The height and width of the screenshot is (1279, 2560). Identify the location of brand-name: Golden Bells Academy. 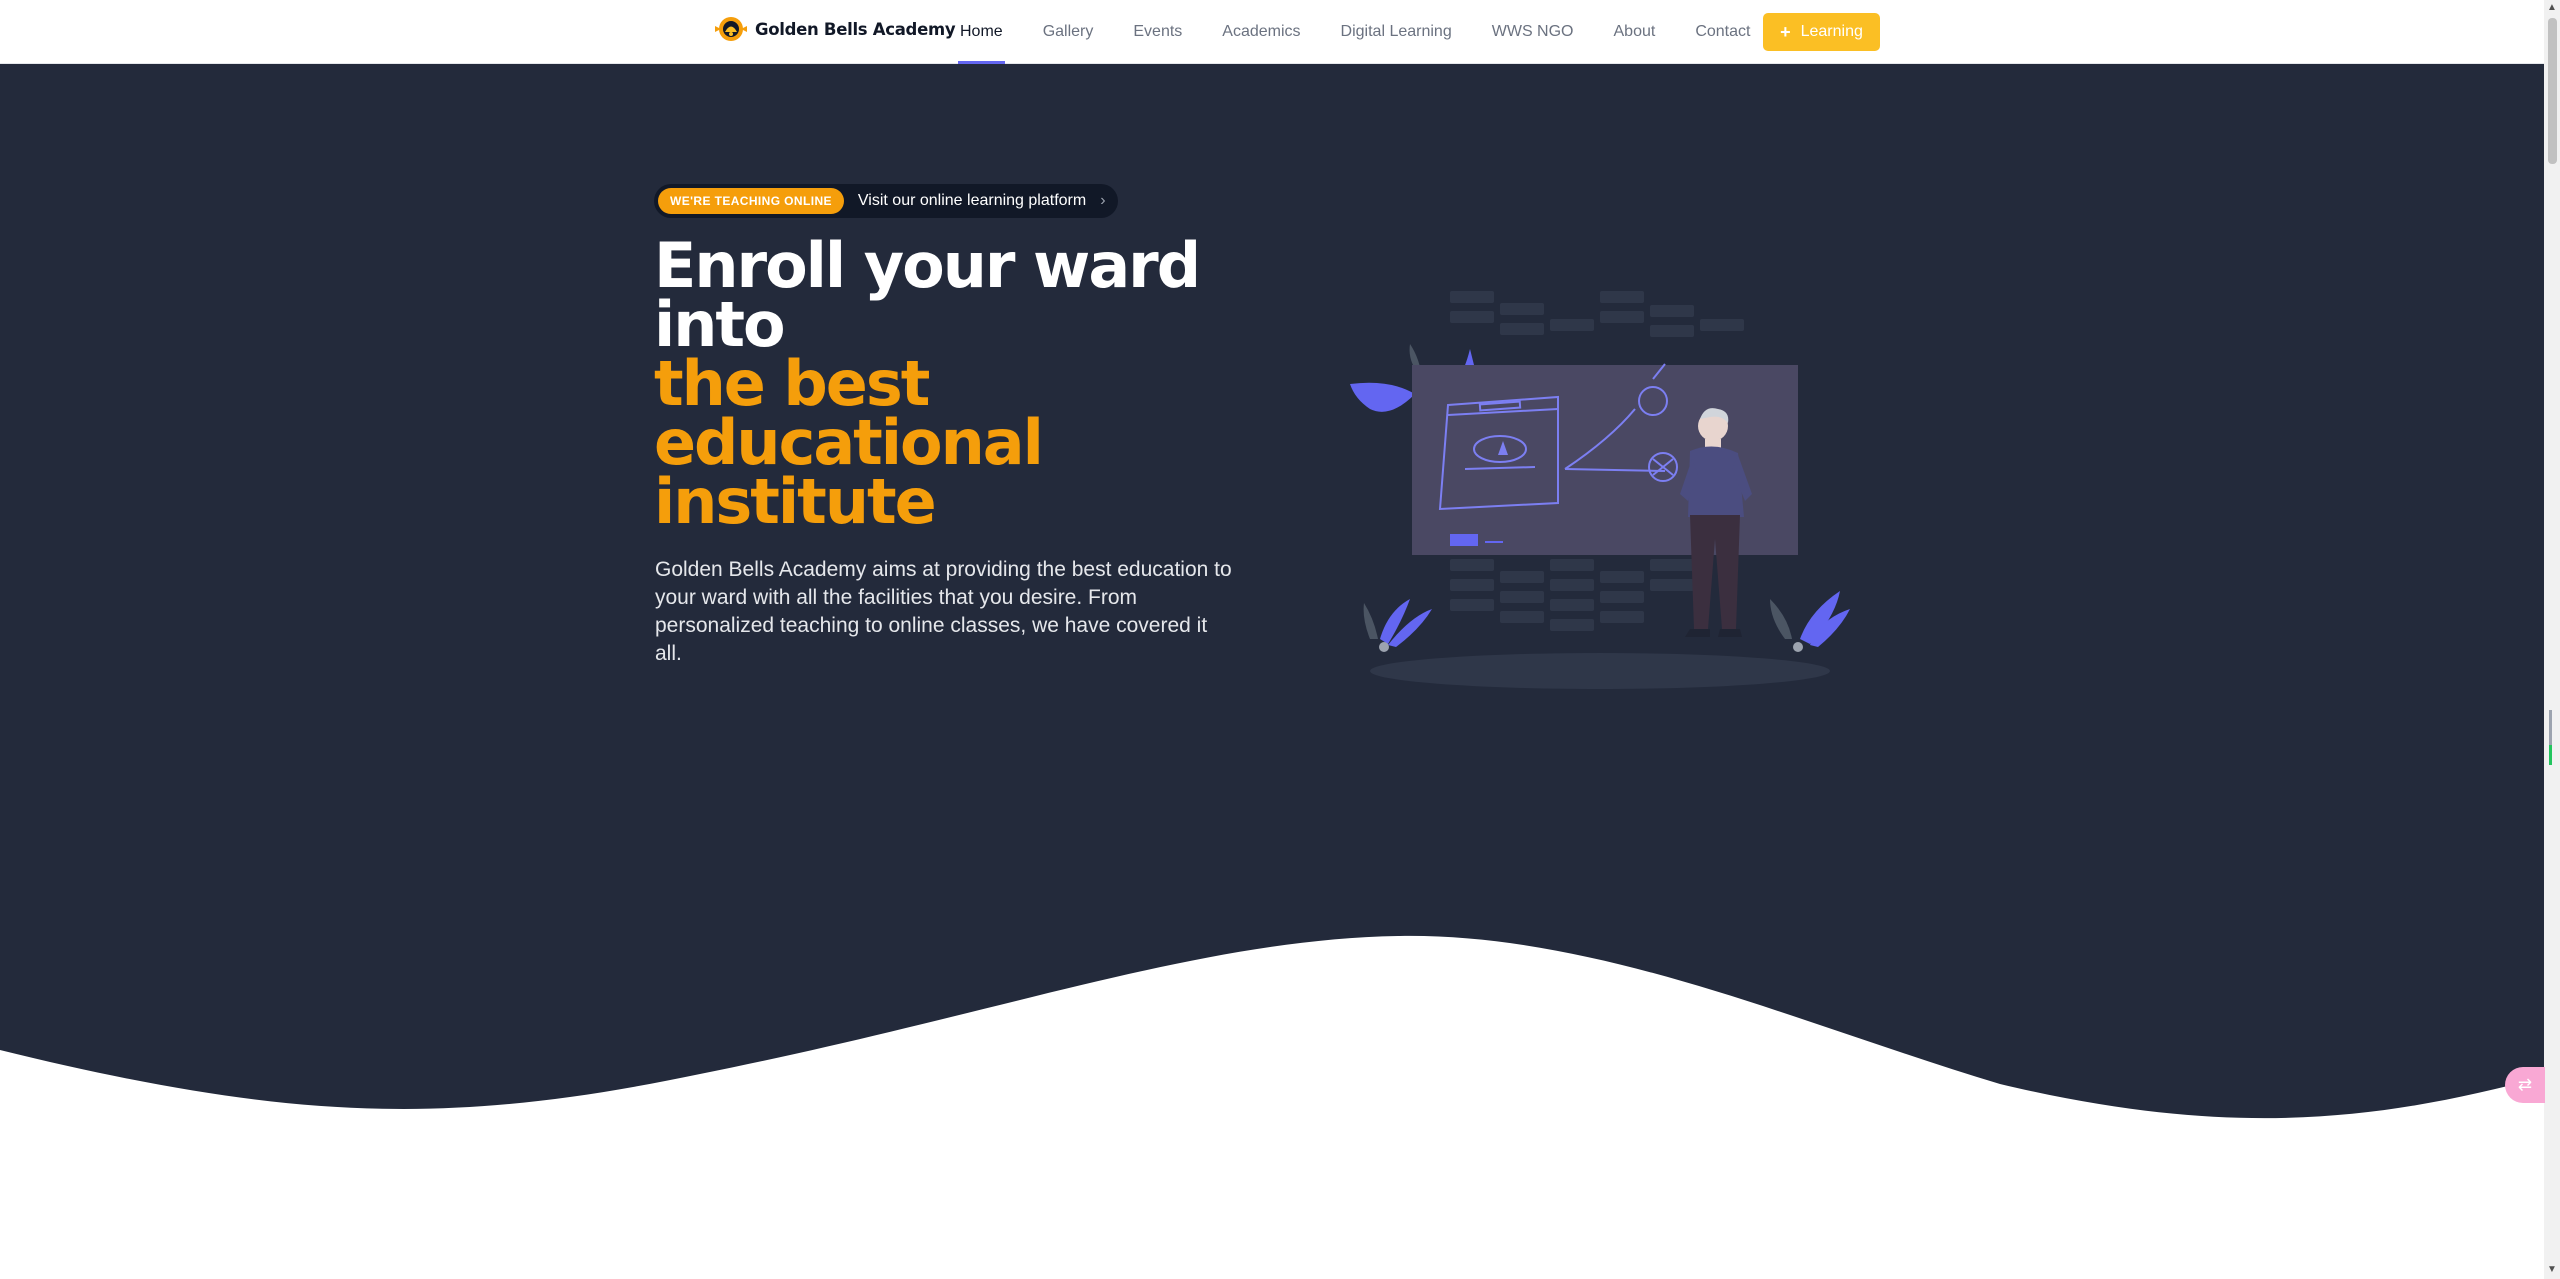
(855, 29).